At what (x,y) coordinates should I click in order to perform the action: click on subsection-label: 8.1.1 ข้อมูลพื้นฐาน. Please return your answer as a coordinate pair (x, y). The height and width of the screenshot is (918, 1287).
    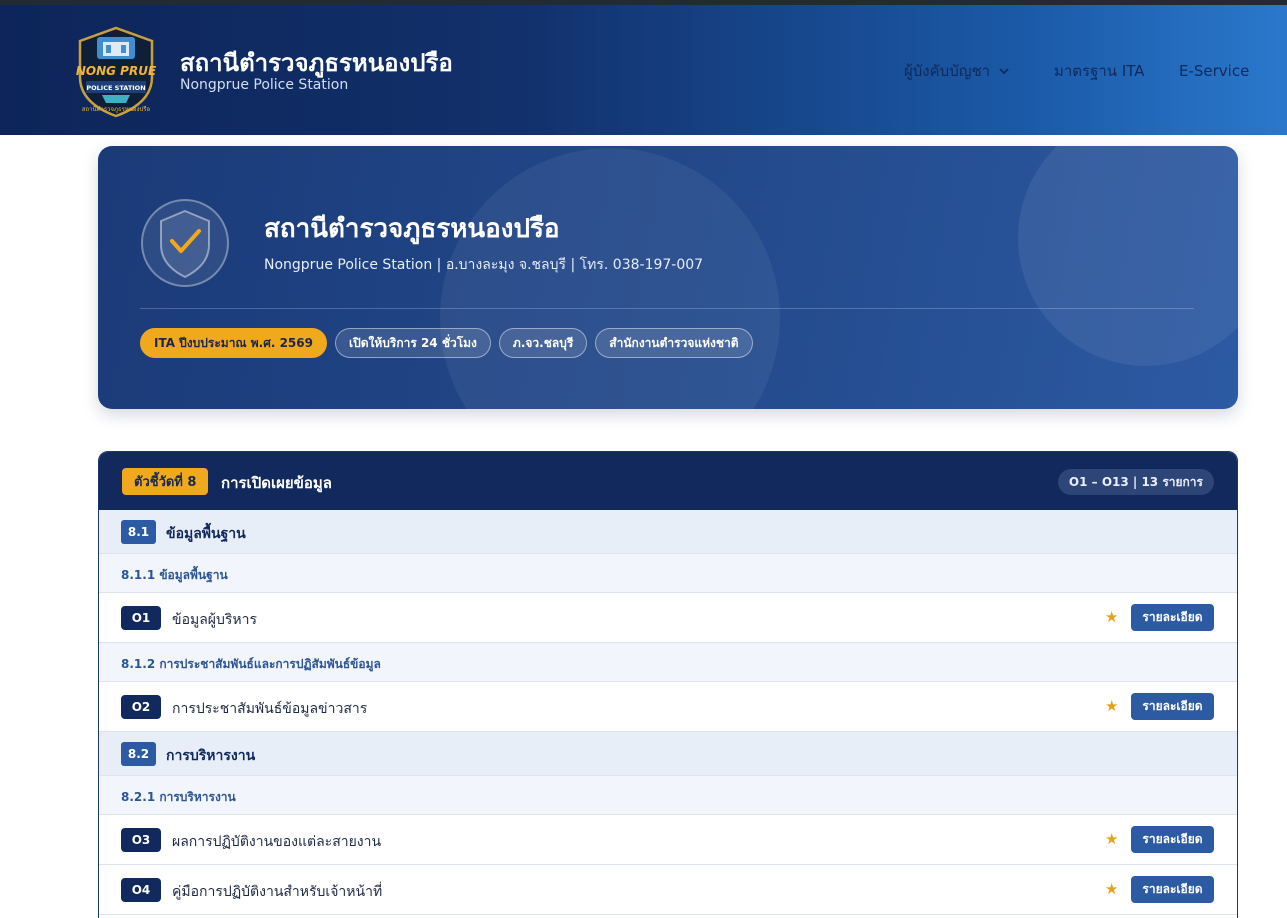
    Looking at the image, I should click on (174, 575).